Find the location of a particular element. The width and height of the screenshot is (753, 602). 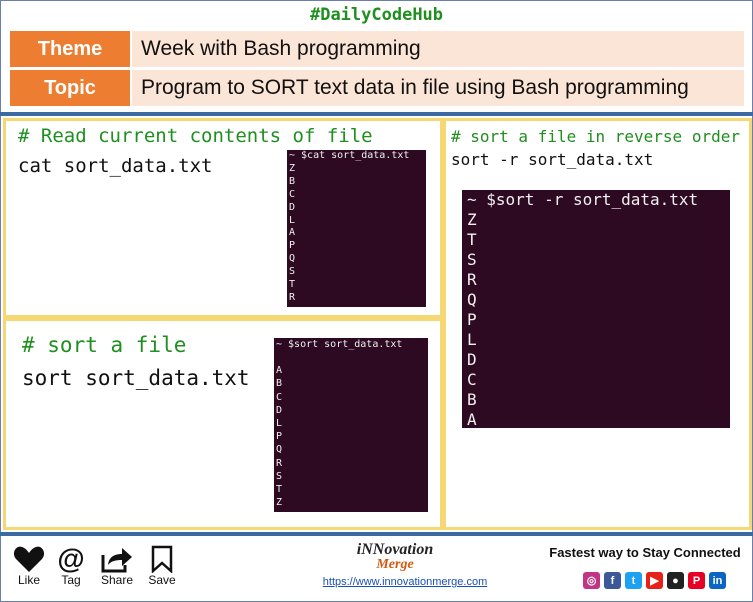

topic-label: Topic is located at coordinates (70, 88).